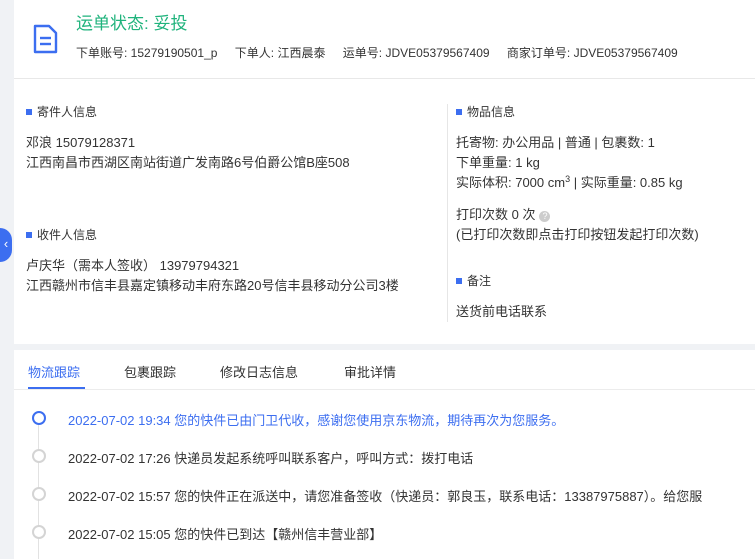 The height and width of the screenshot is (559, 755). Describe the element at coordinates (416, 53) in the screenshot. I see `waybill-number: 运单号: JDVE05379567409` at that location.